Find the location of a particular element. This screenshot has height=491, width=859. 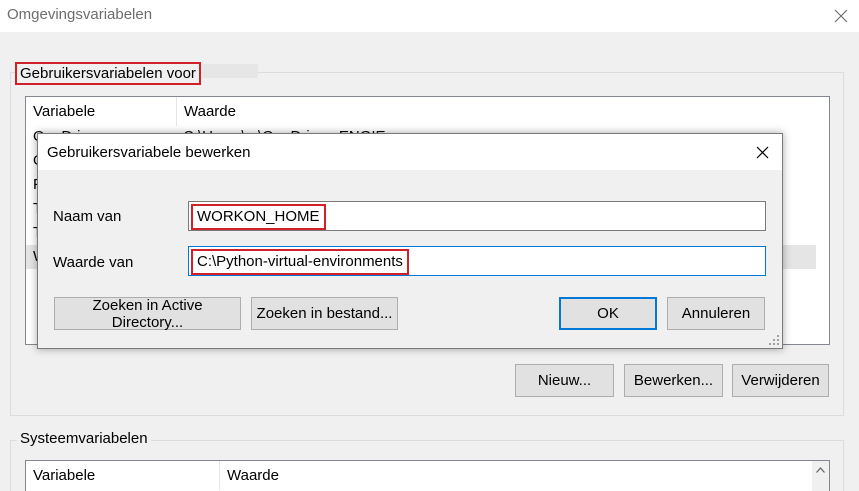

value-field: C:\Python-virtual-environments is located at coordinates (477, 261).